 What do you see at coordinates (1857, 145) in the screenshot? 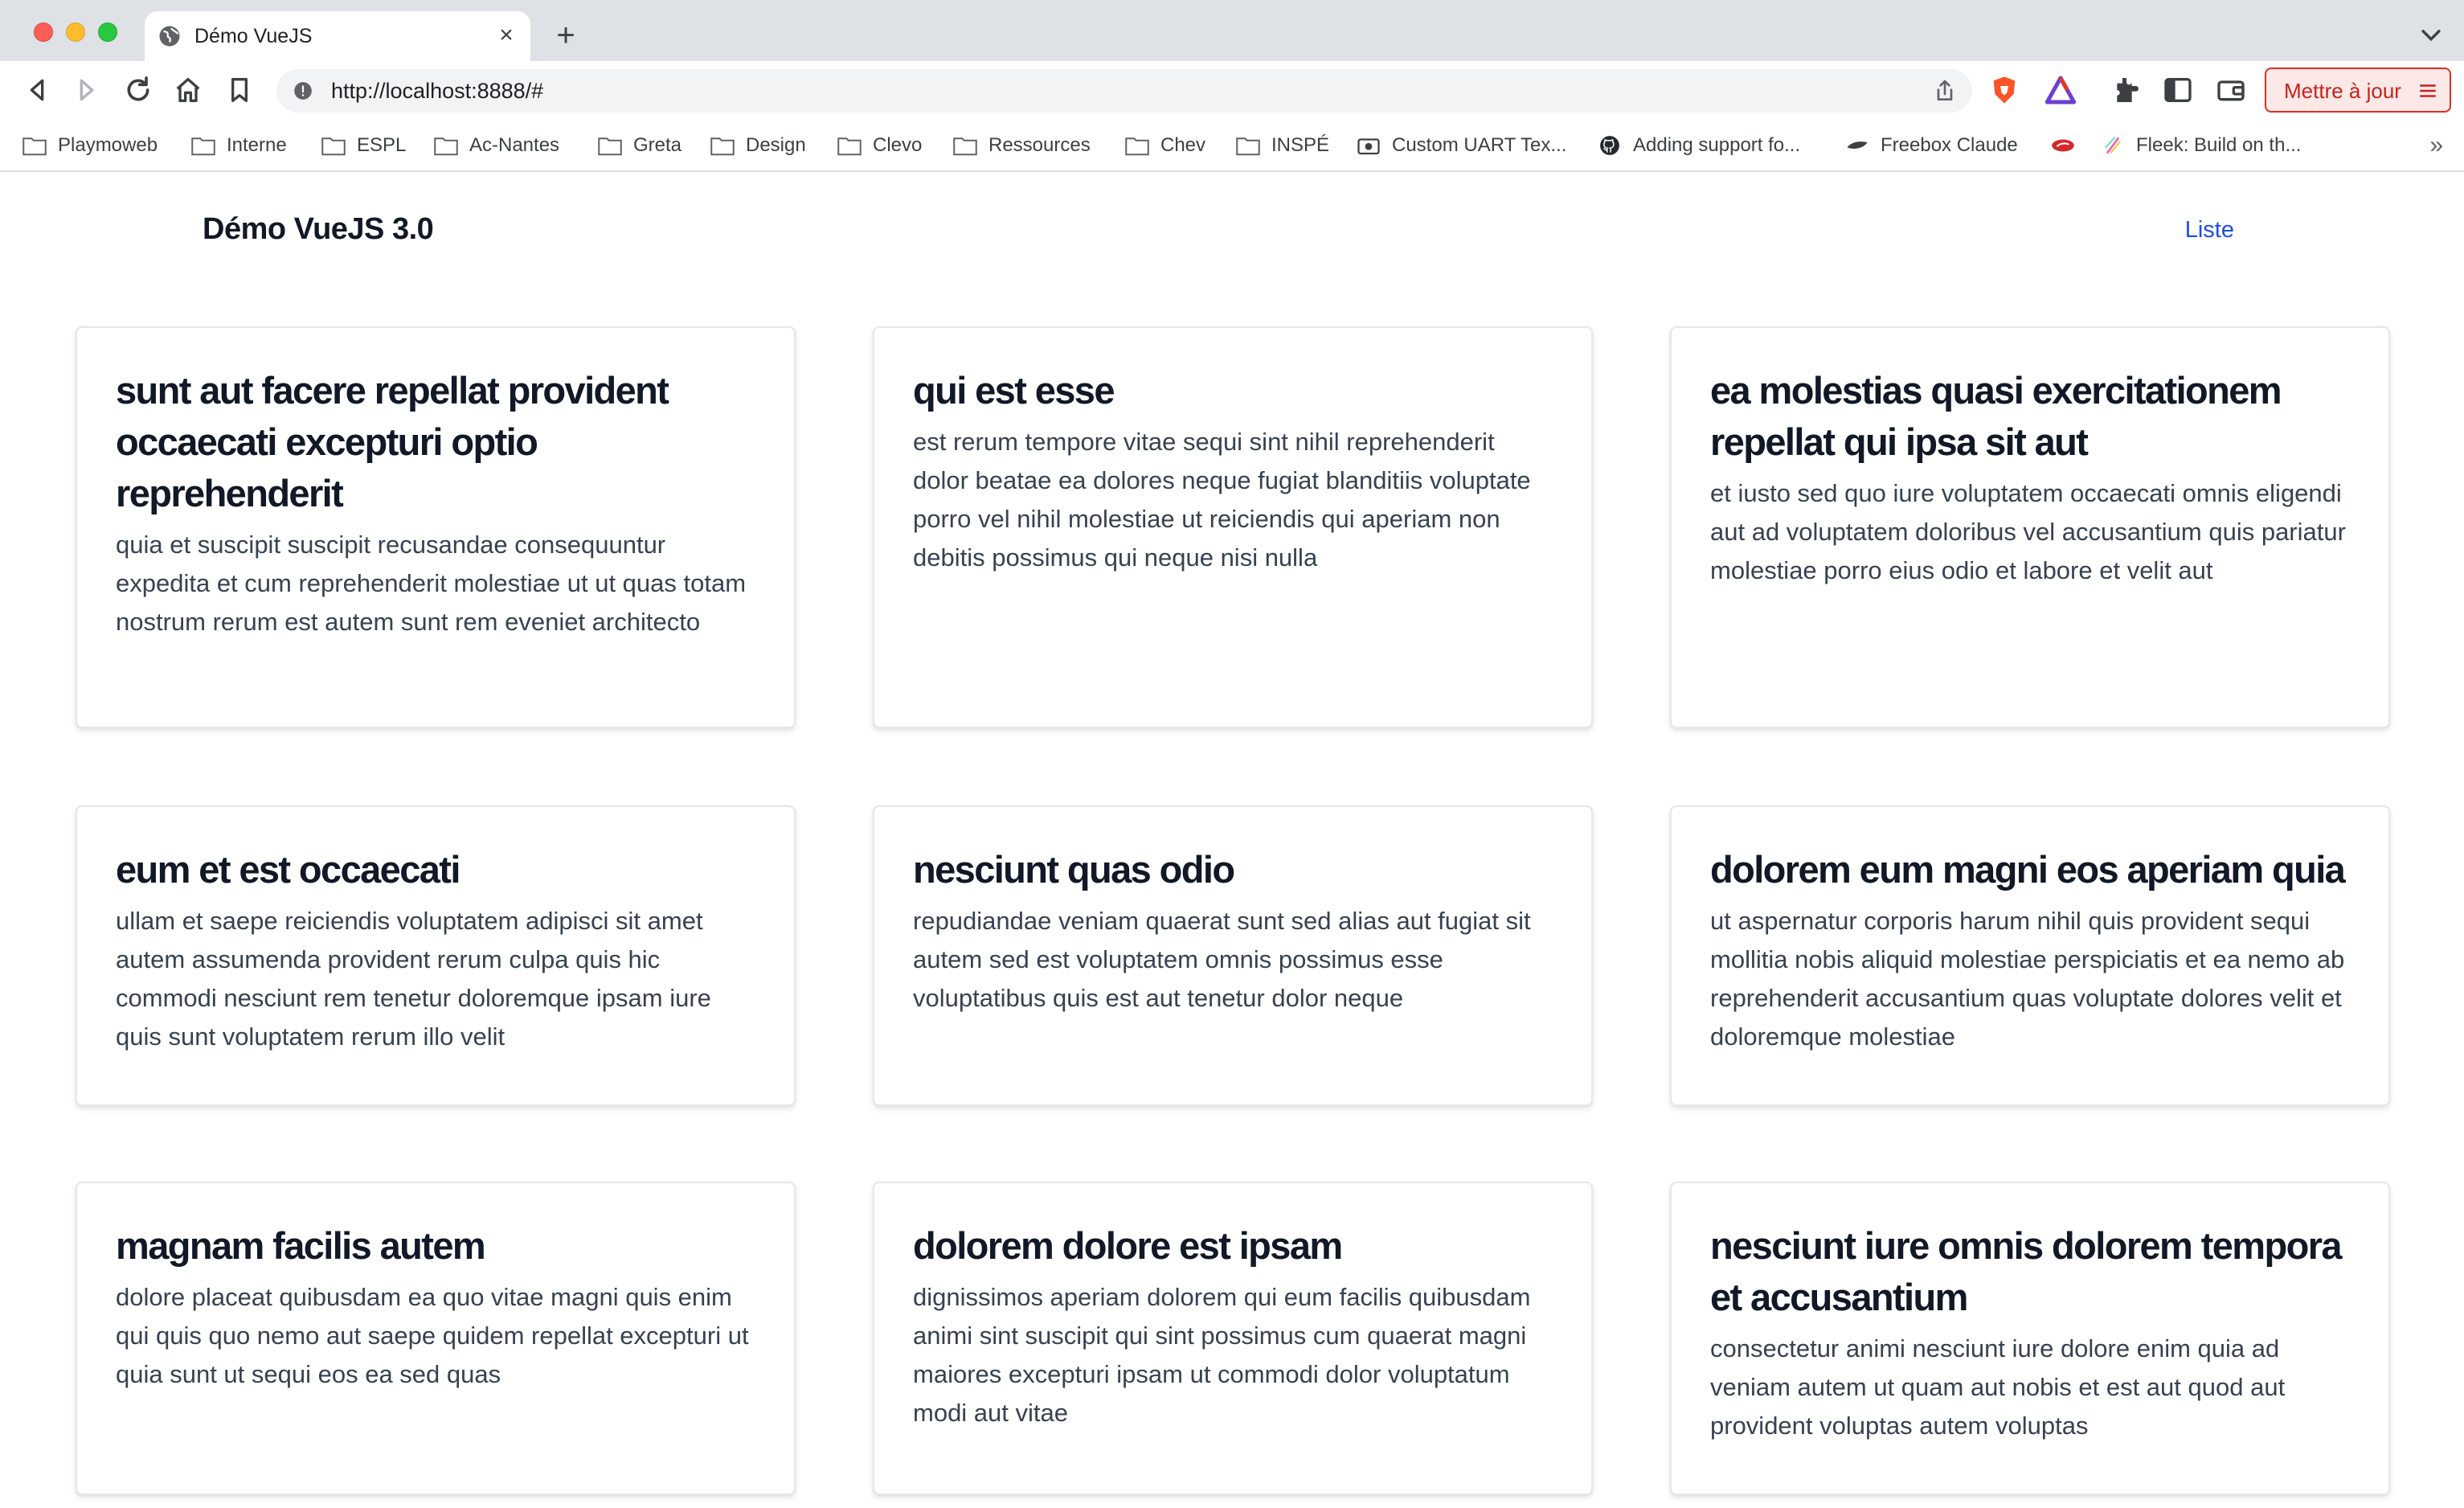
I see `freebox-icon` at bounding box center [1857, 145].